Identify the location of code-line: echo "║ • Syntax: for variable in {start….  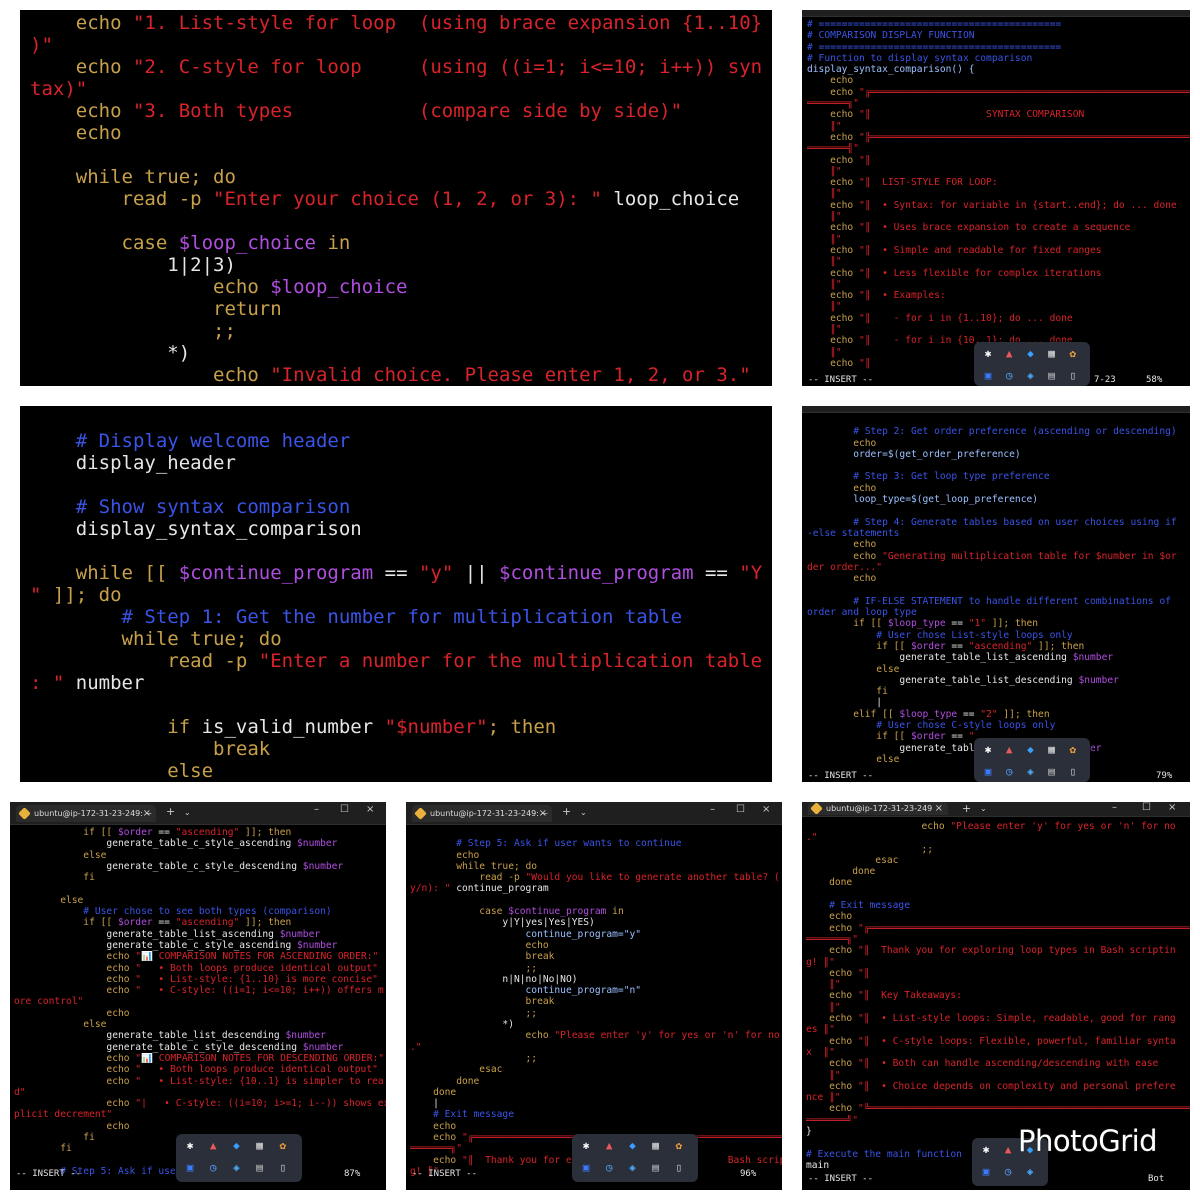
(998, 205).